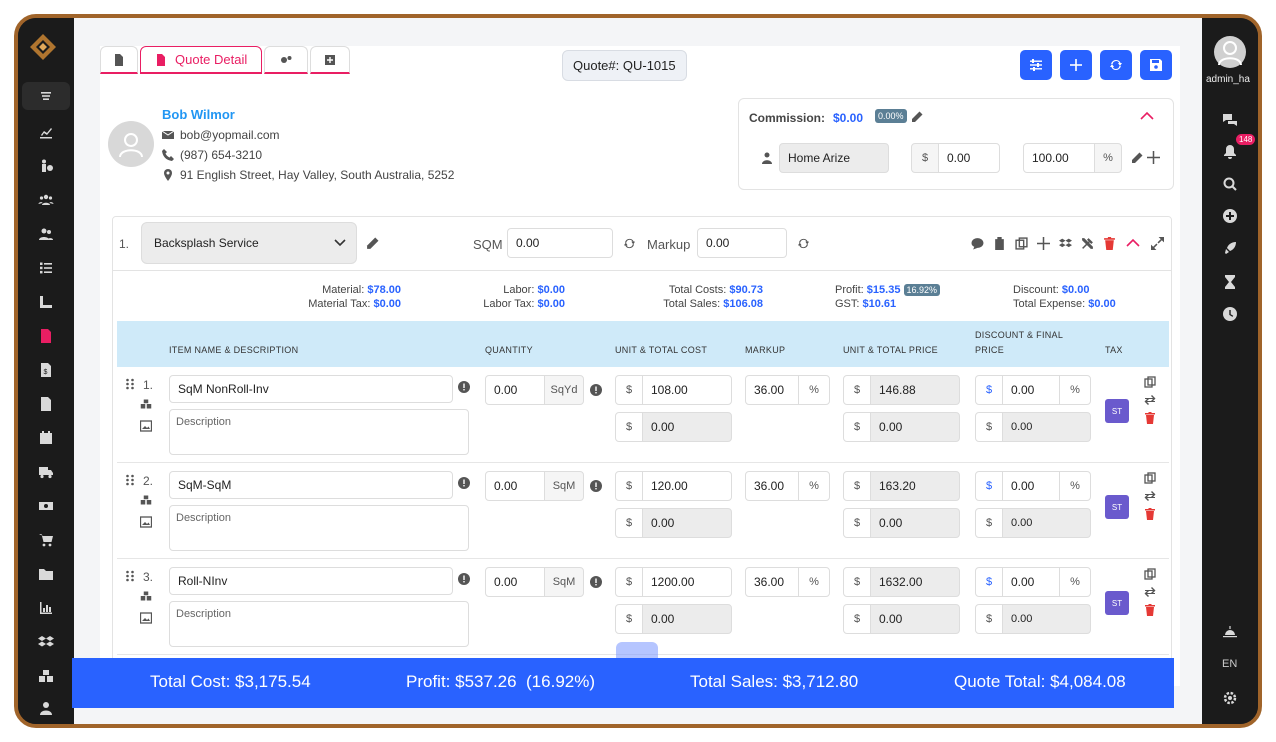  I want to click on customer-name: Bob Wilmor, so click(198, 114).